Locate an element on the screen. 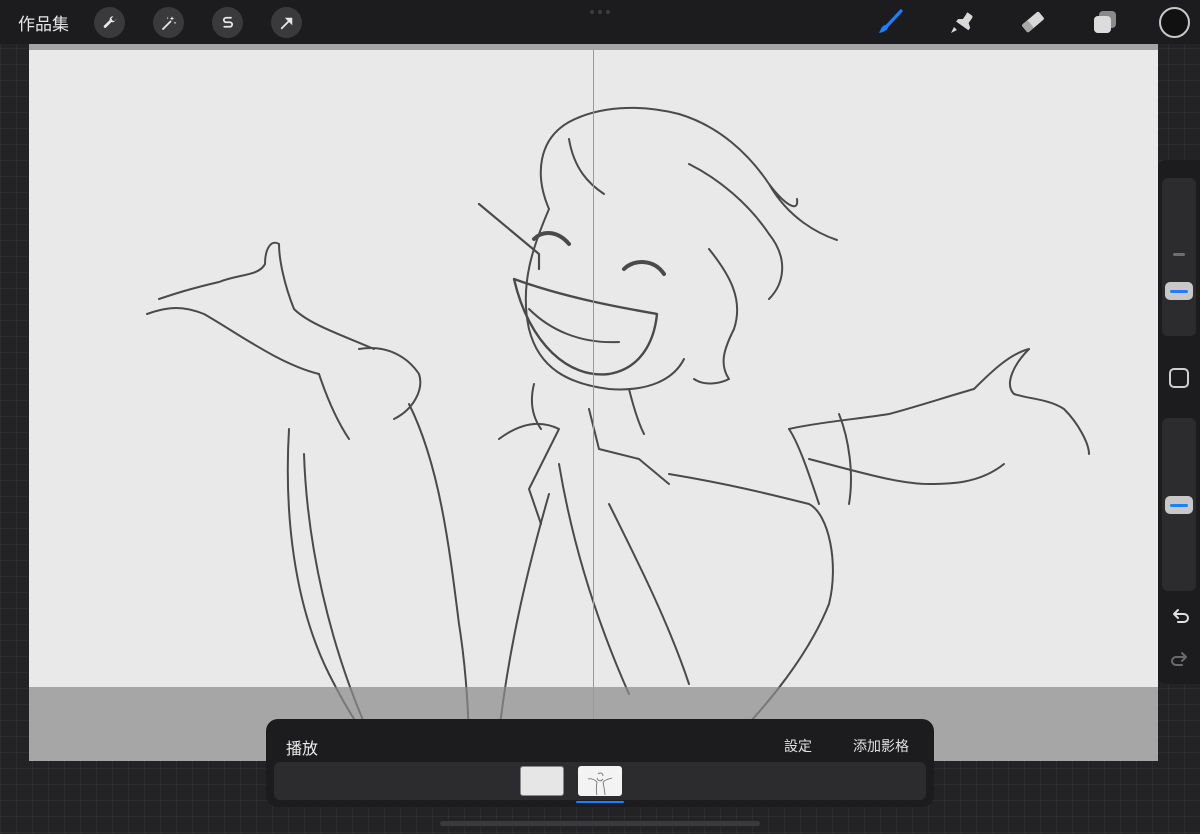  adjustments-button is located at coordinates (168, 22).